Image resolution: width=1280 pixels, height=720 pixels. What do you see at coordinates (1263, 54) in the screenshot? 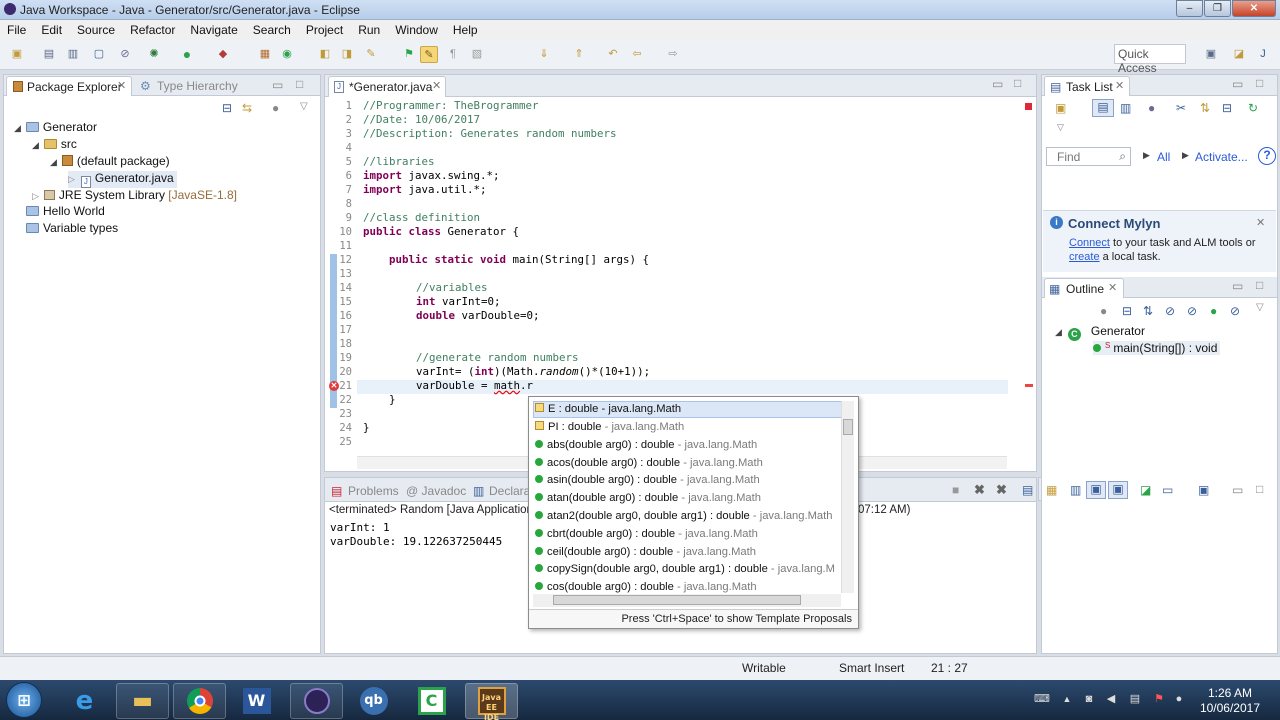
I see `java-perspective-icon: J` at bounding box center [1263, 54].